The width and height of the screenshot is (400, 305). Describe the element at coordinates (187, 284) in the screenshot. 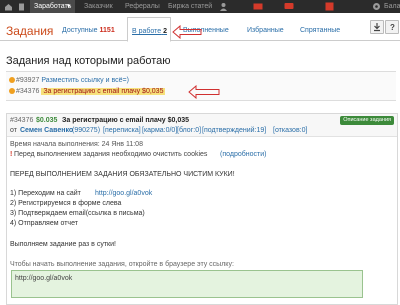

I see `task-url-field: http://goo.gl/a0vok` at that location.